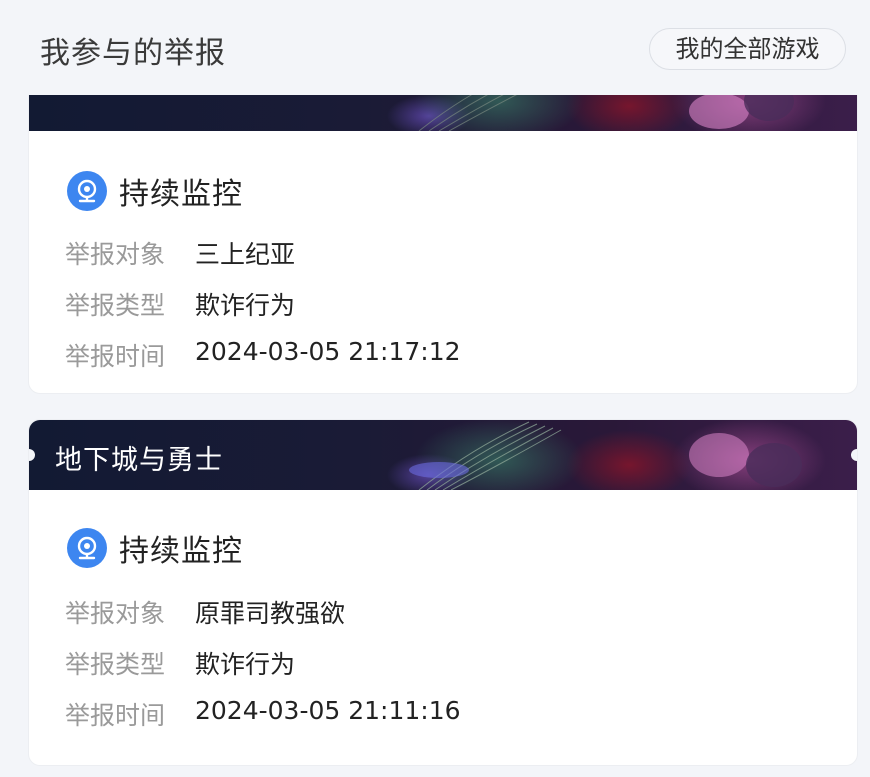 This screenshot has height=777, width=870. I want to click on field-report-time: 举报时间 2024-03-05 21:17:12, so click(263, 355).